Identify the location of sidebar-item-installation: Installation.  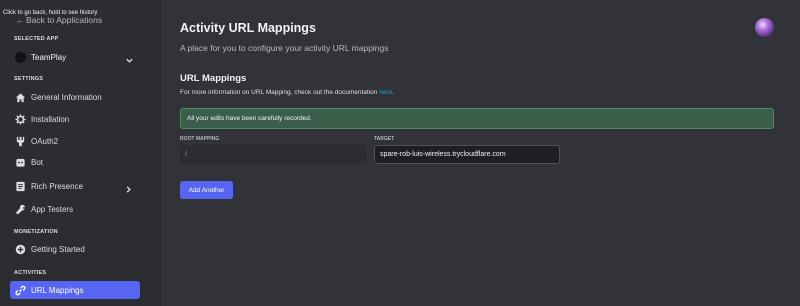
(75, 119).